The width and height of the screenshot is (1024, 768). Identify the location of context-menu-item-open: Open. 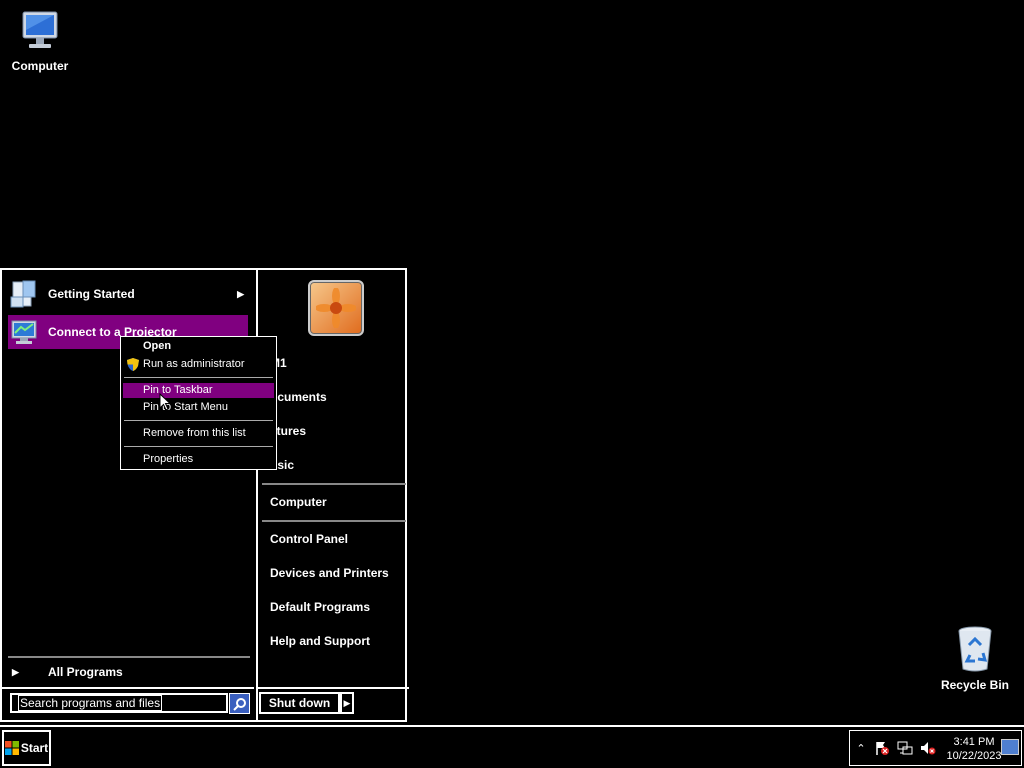
(198, 346).